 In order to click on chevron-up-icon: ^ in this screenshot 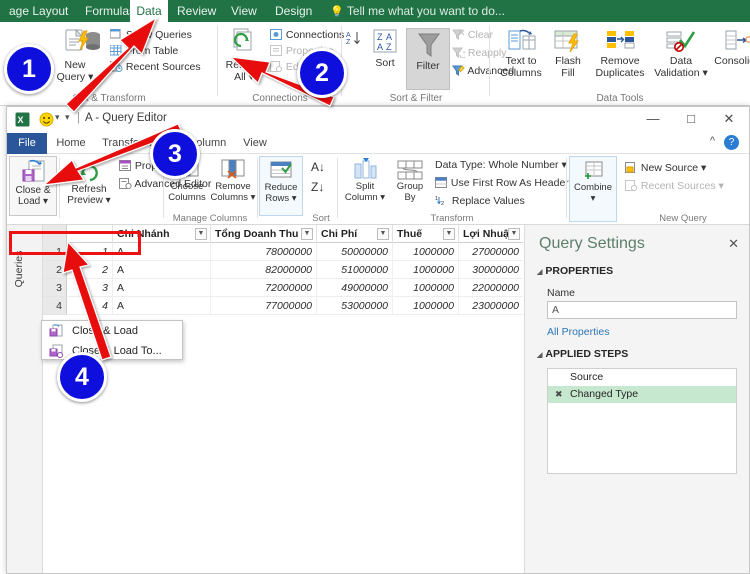, I will do `click(712, 141)`.